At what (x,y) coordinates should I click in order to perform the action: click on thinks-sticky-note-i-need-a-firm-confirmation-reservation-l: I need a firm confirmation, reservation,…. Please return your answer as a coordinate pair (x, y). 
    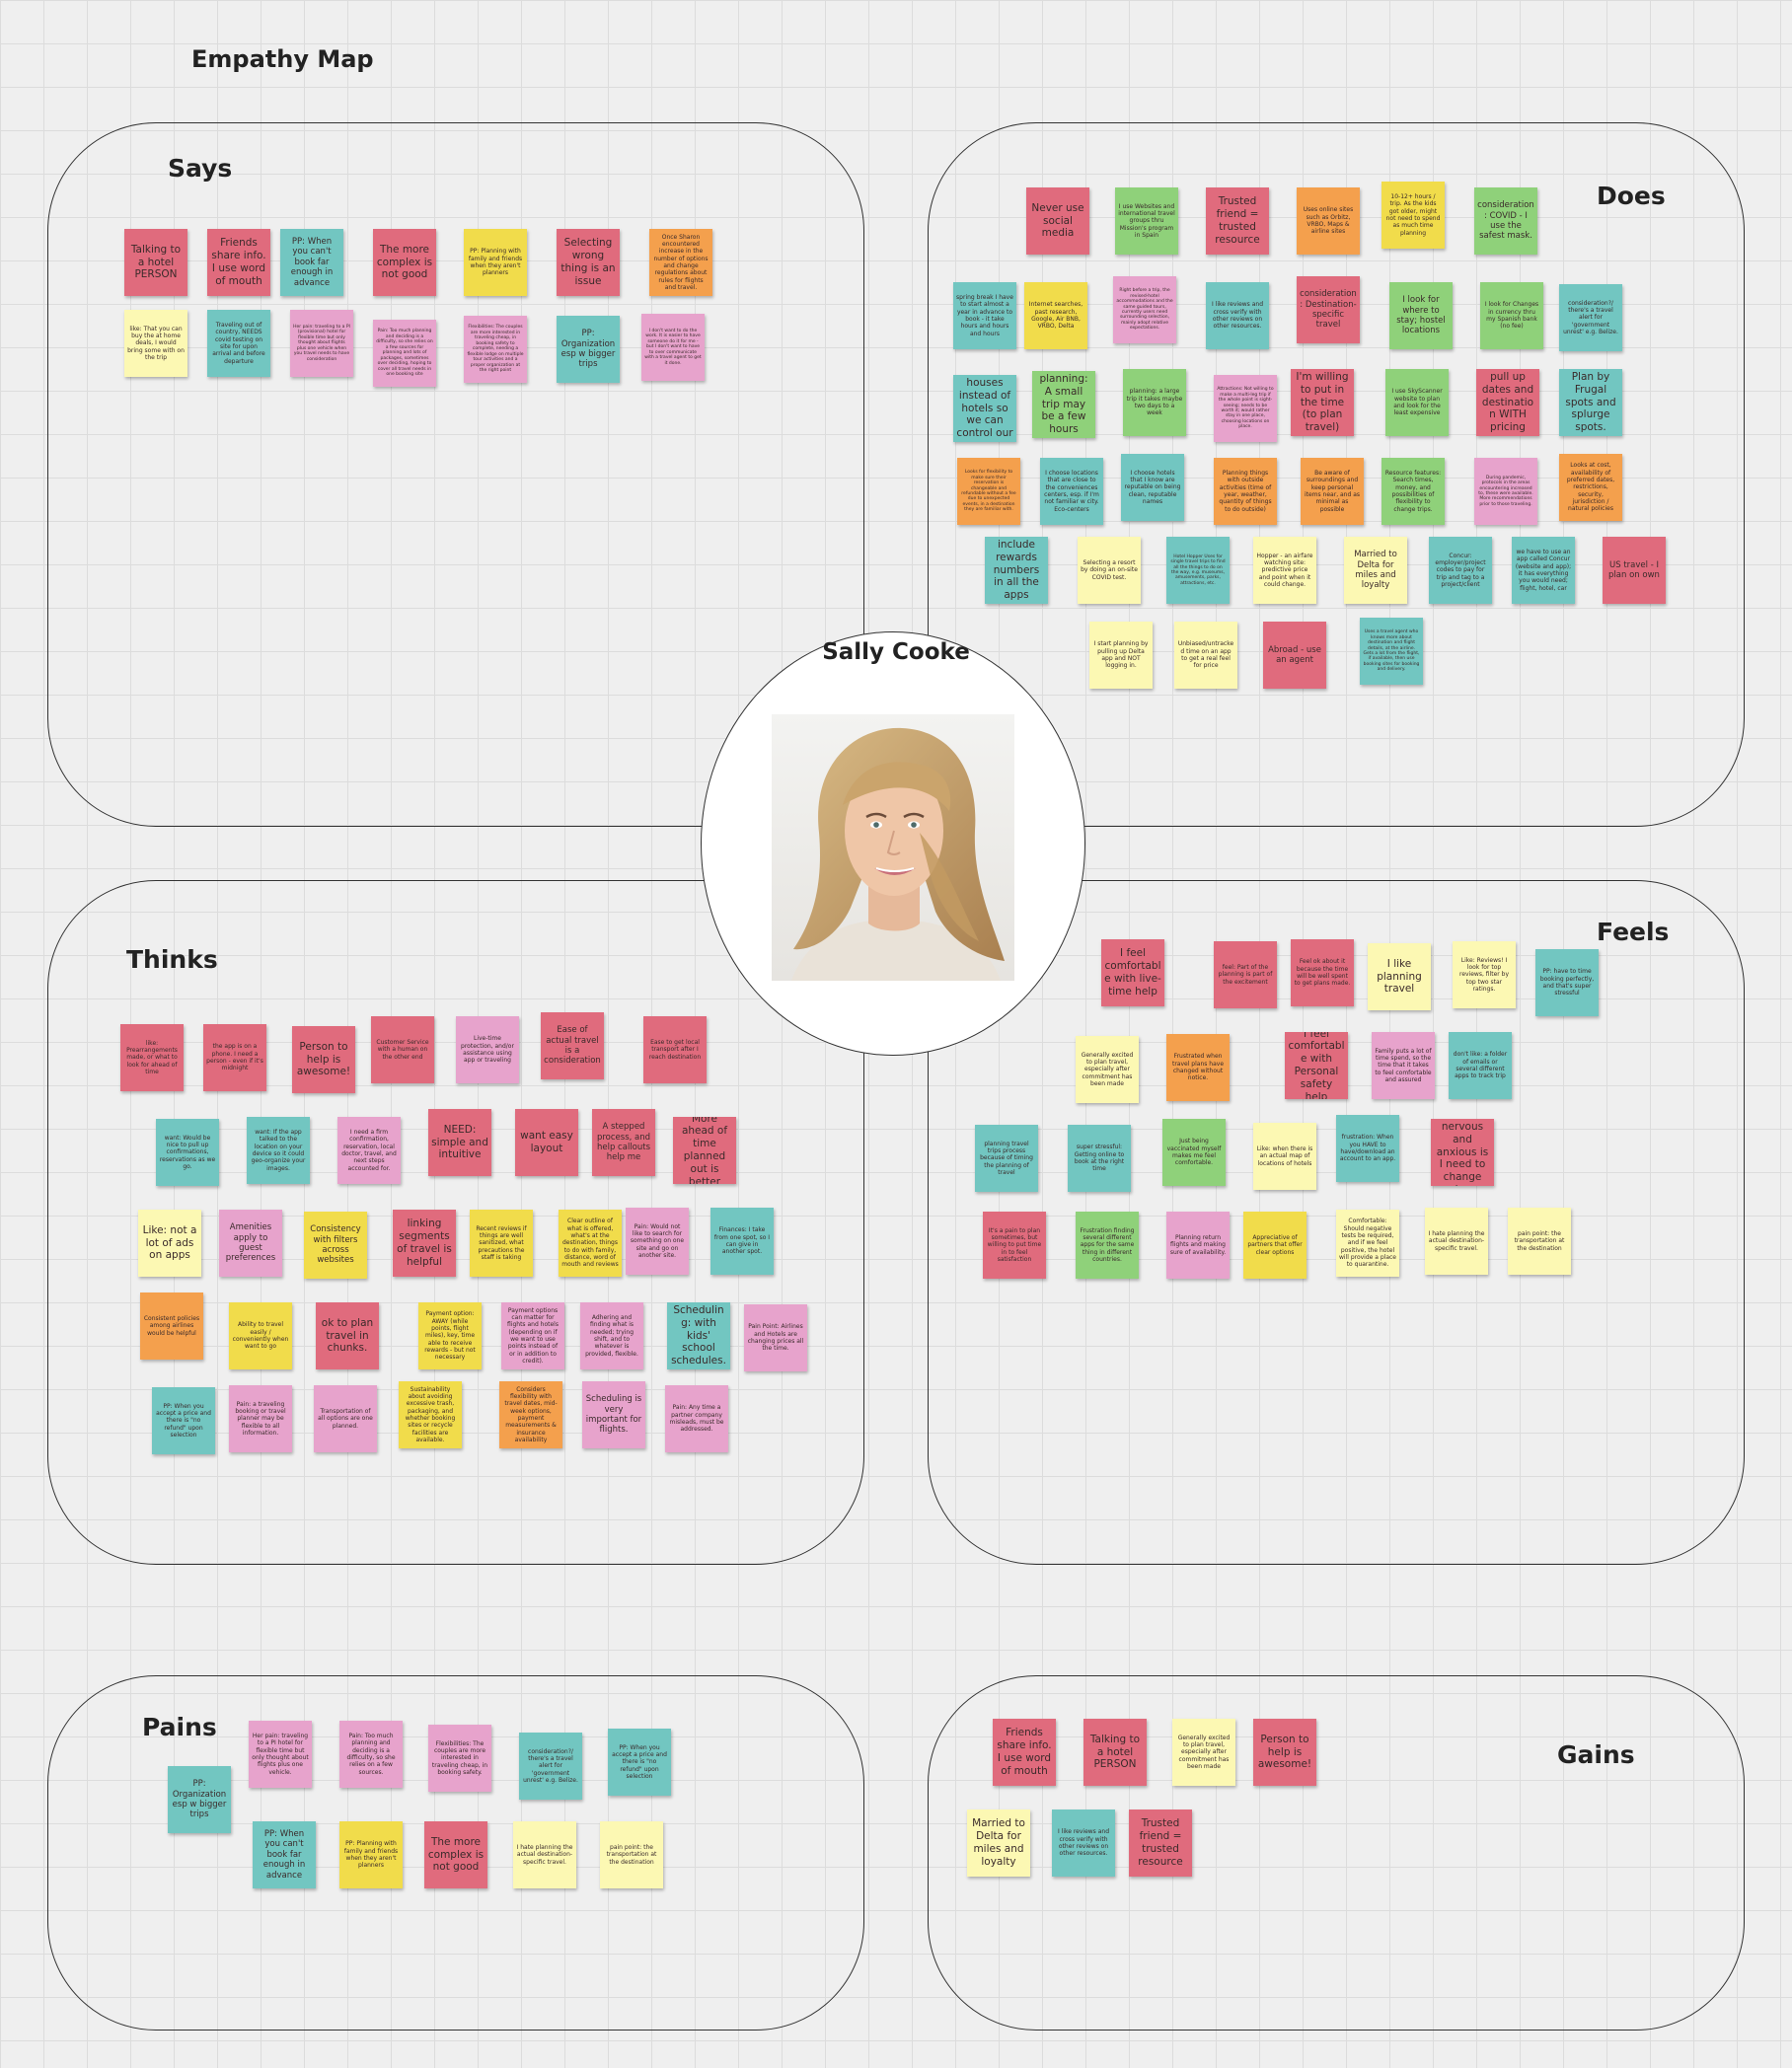
    Looking at the image, I should click on (369, 1150).